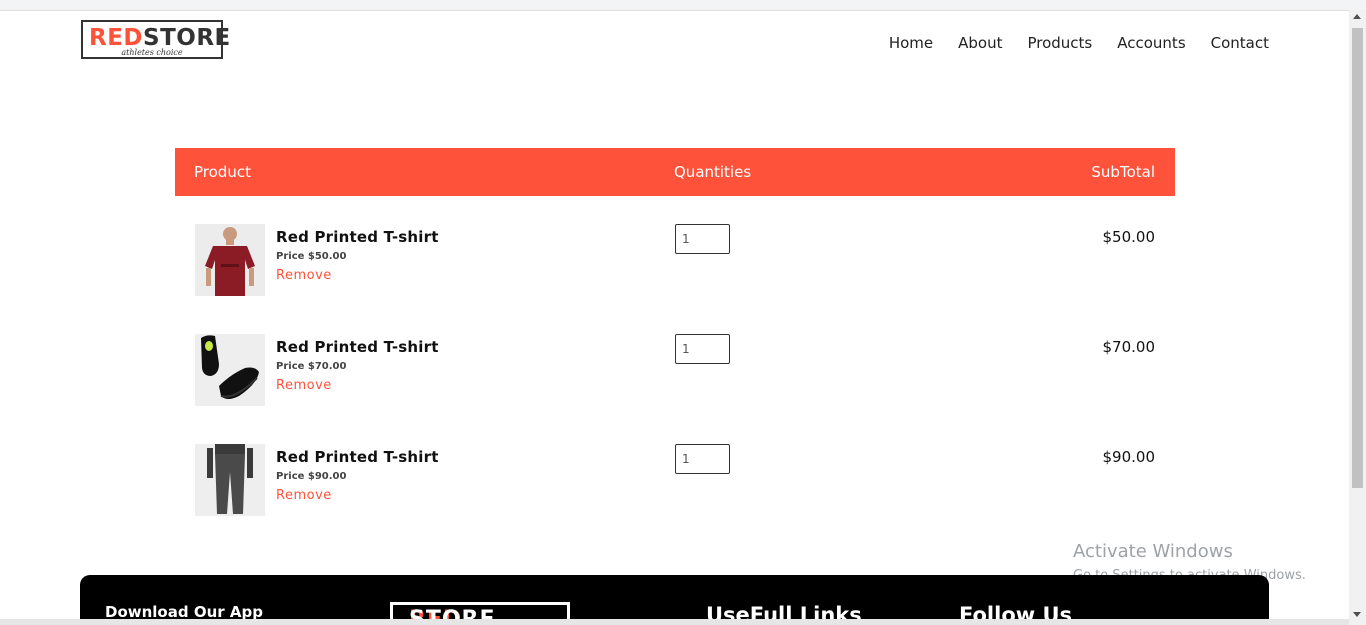 This screenshot has width=1366, height=625. Describe the element at coordinates (1357, 258) in the screenshot. I see `scroll-thumb` at that location.